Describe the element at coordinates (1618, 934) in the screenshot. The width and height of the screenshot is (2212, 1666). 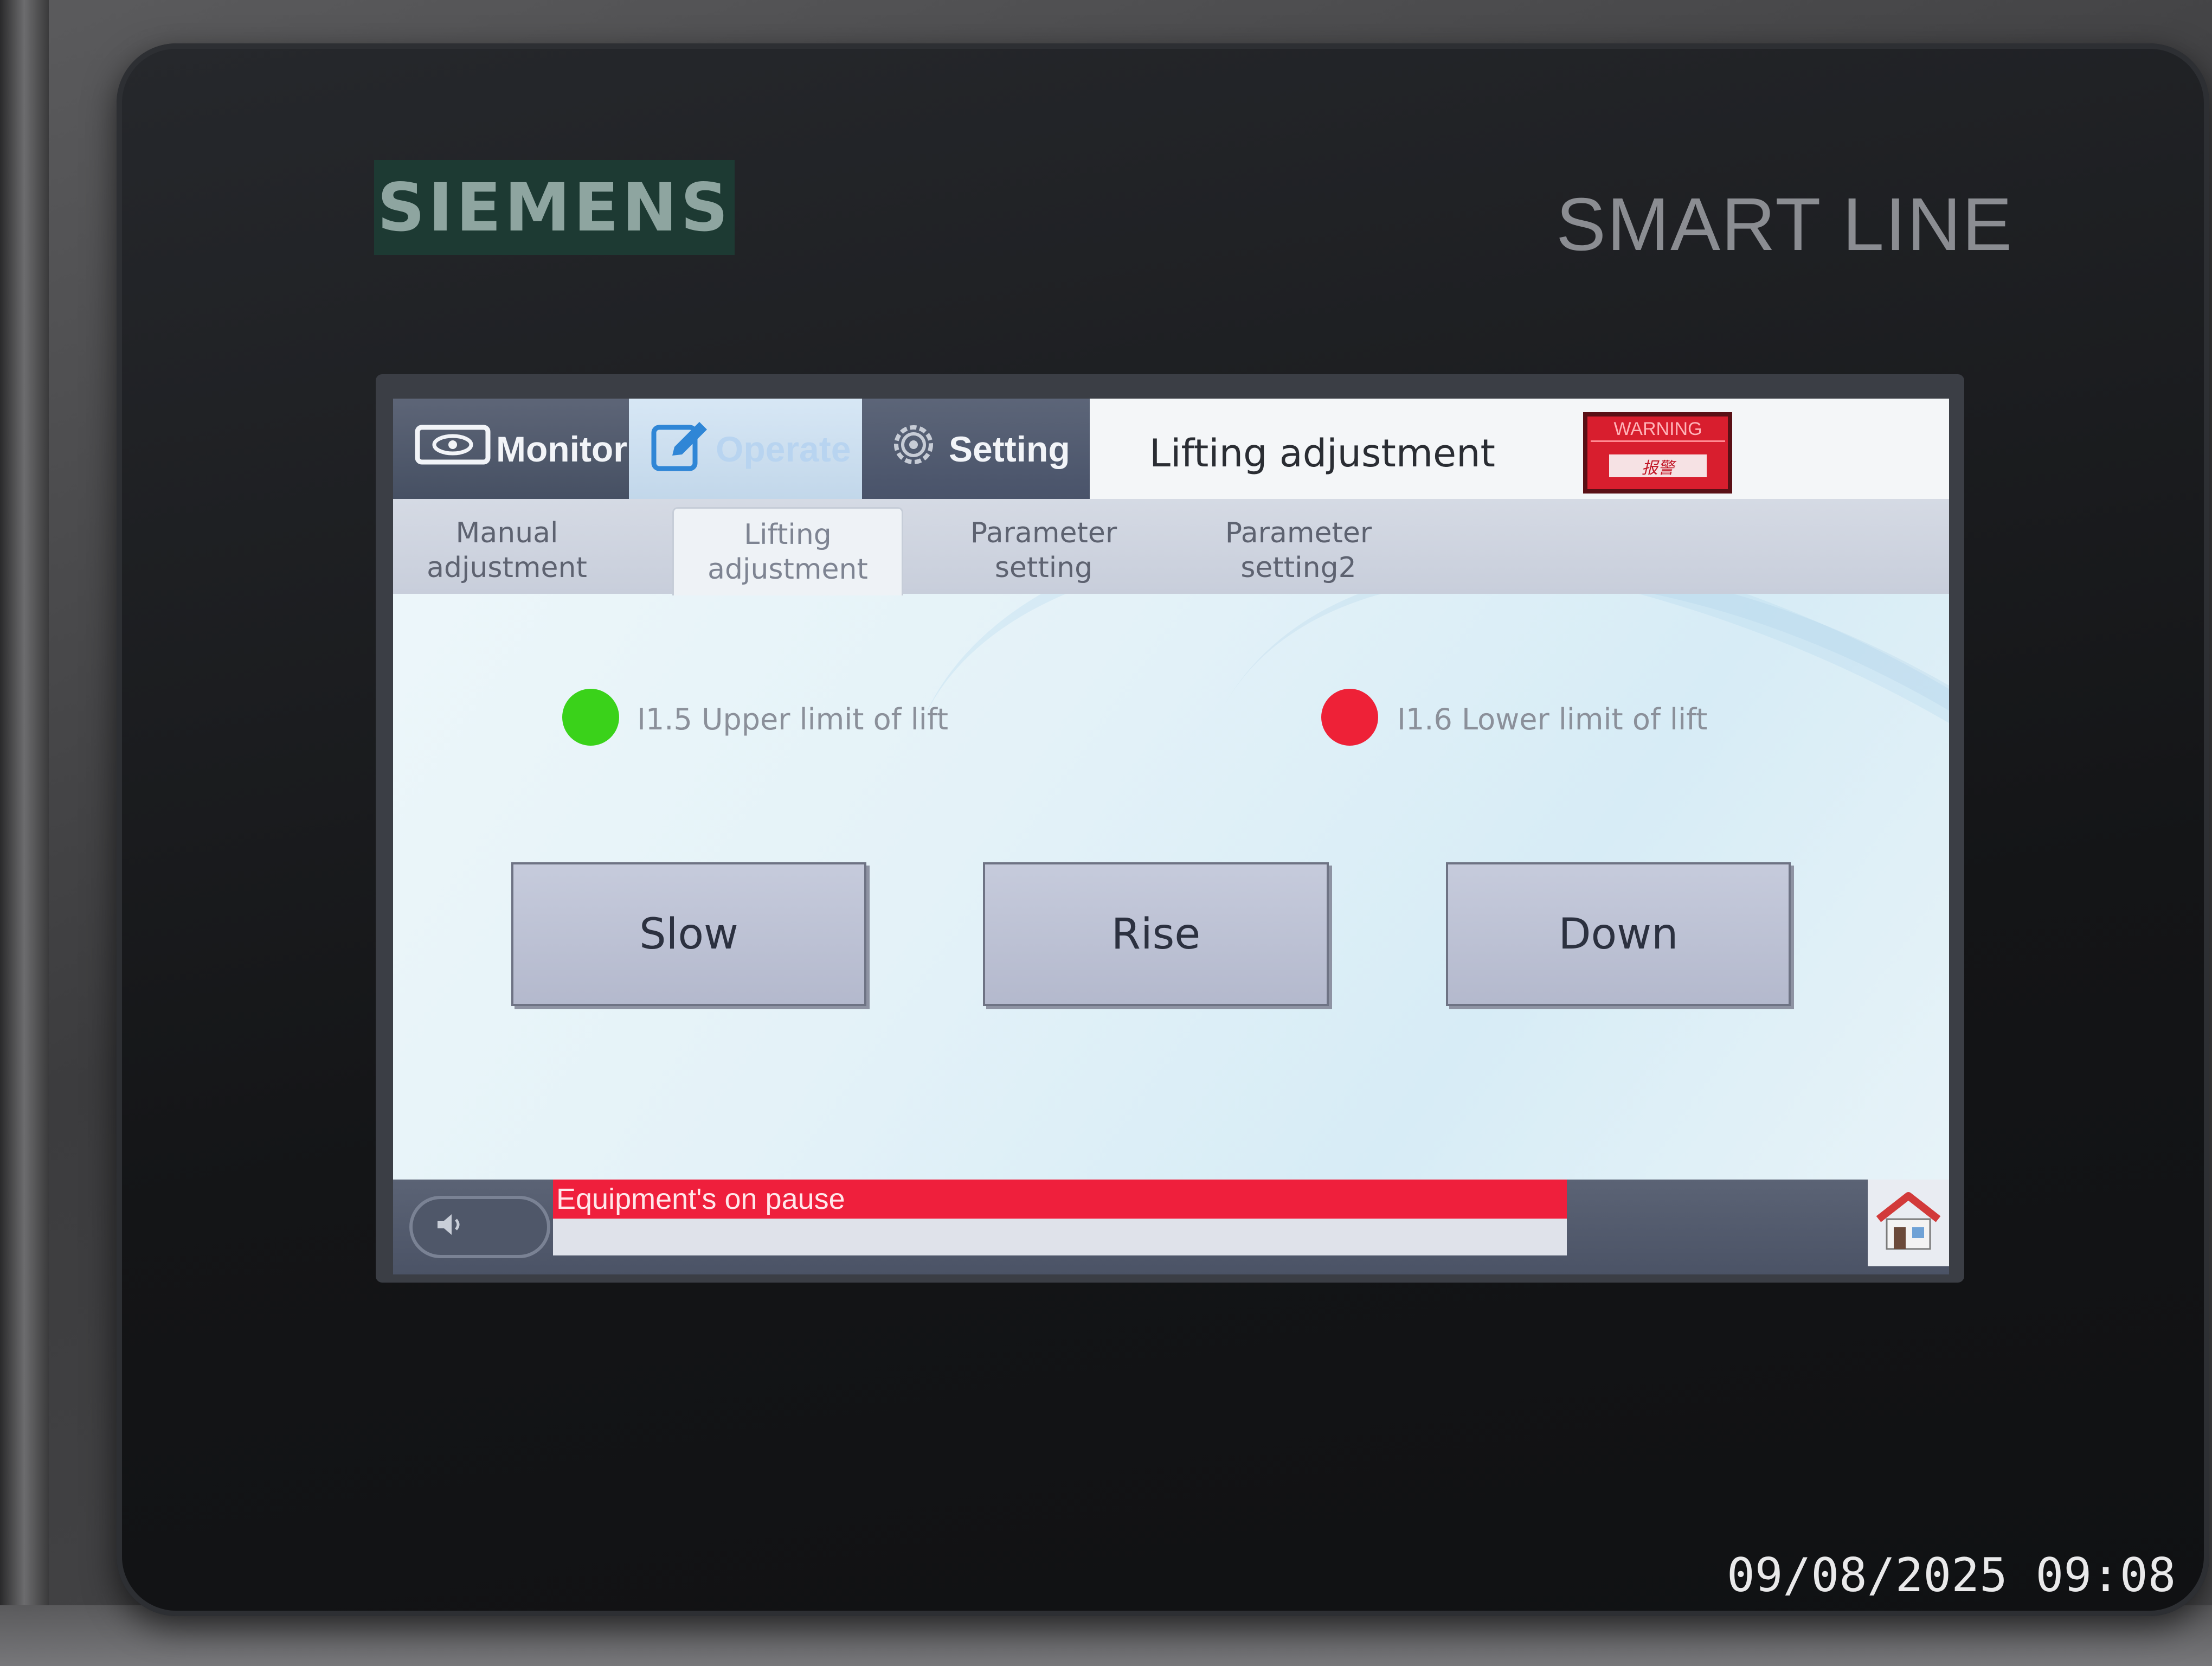
I see `down-button: Down` at that location.